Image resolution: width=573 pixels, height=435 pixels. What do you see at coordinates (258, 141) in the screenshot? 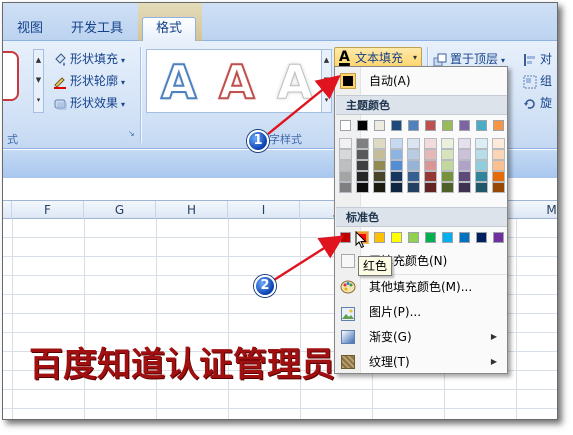
I see `callout-badge-1: 1` at bounding box center [258, 141].